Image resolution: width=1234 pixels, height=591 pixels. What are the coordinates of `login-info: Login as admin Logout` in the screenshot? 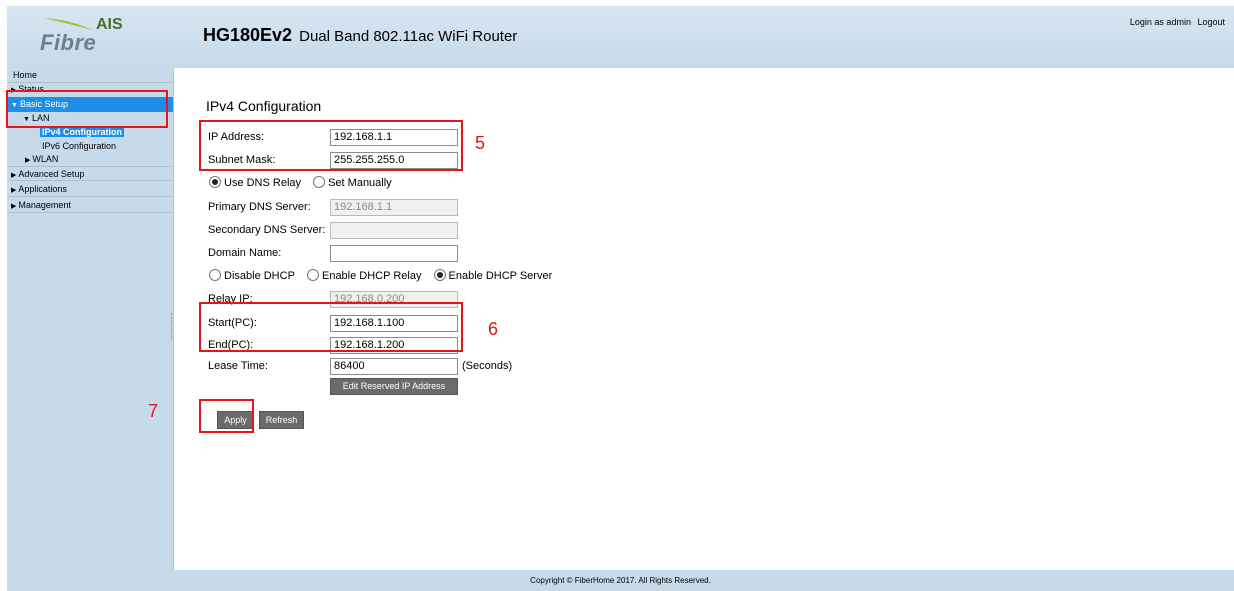 It's located at (1175, 22).